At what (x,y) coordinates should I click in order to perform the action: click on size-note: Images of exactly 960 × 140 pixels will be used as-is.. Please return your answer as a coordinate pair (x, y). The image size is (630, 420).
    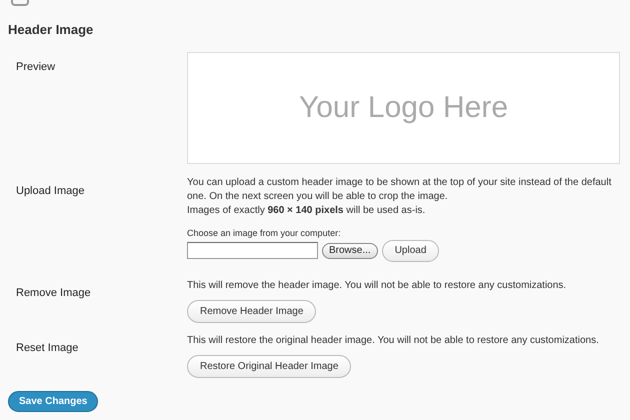
    Looking at the image, I should click on (306, 211).